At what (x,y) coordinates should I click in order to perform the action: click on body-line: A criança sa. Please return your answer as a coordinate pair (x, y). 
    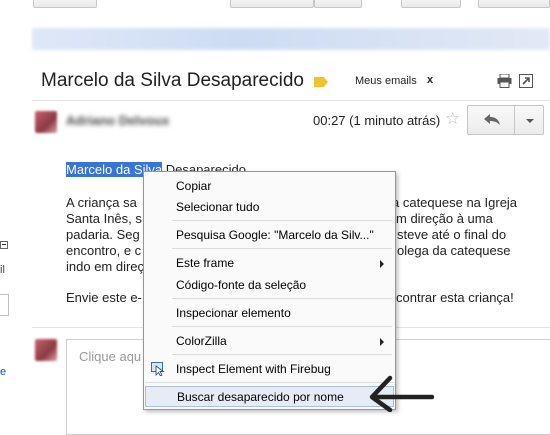
    Looking at the image, I should click on (101, 202).